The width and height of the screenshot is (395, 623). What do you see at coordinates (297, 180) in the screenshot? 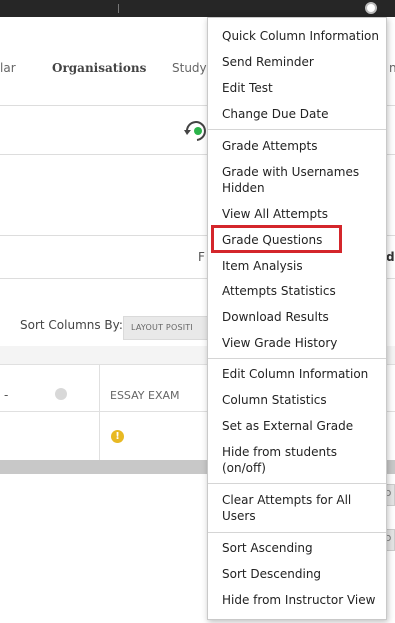
I see `menu-item-grade-with-usernames-hidden: Grade with Usernames Hidden` at bounding box center [297, 180].